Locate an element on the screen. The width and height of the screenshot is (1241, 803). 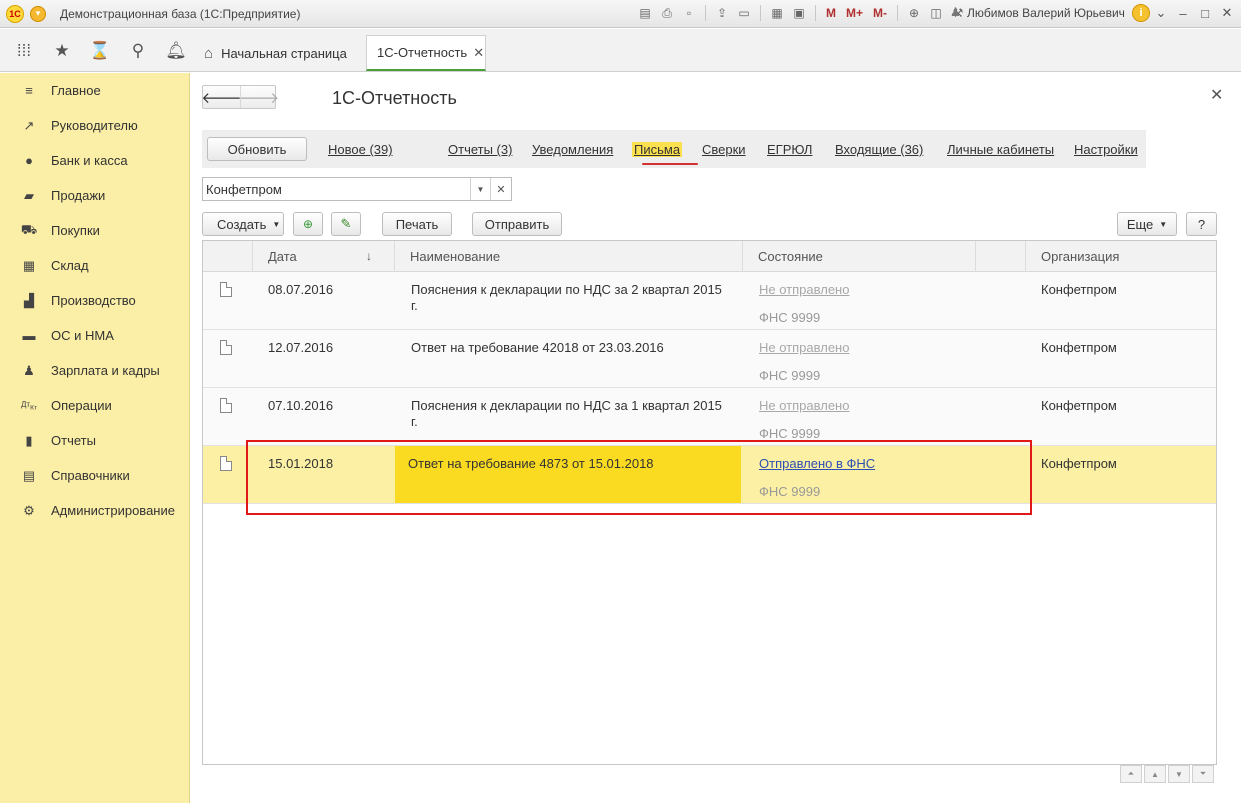
tab-home: ⌂ Начальная страница is located at coordinates (277, 53).